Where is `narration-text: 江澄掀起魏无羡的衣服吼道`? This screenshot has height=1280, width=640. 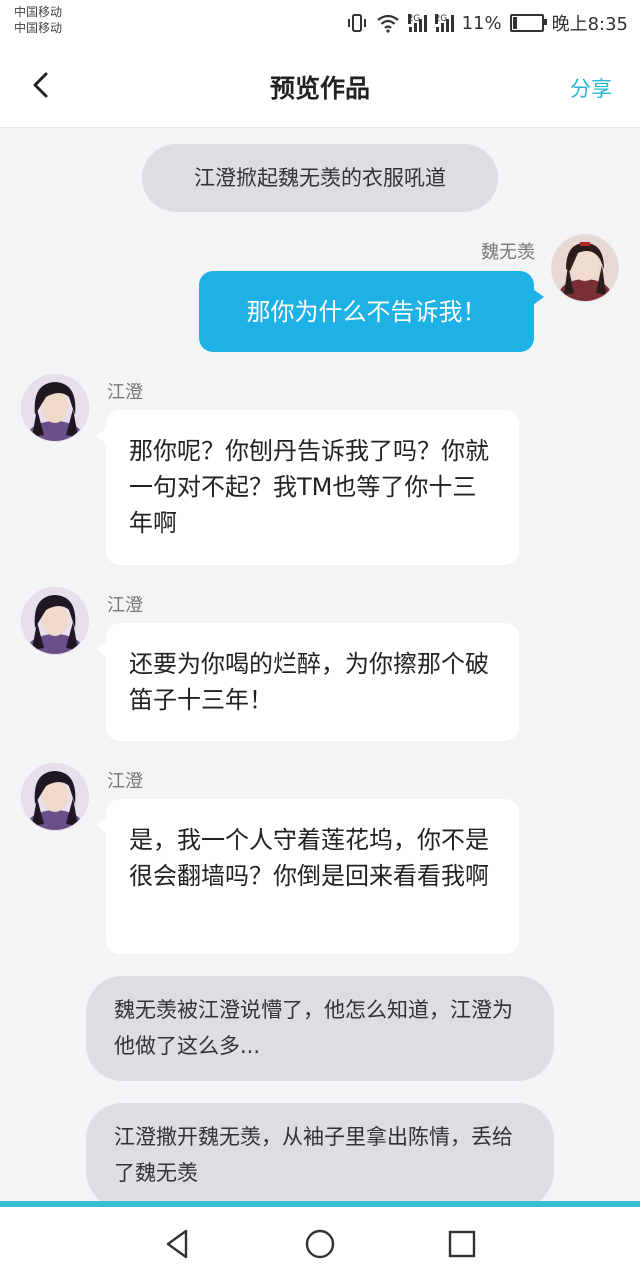
narration-text: 江澄掀起魏无羡的衣服吼道 is located at coordinates (320, 178).